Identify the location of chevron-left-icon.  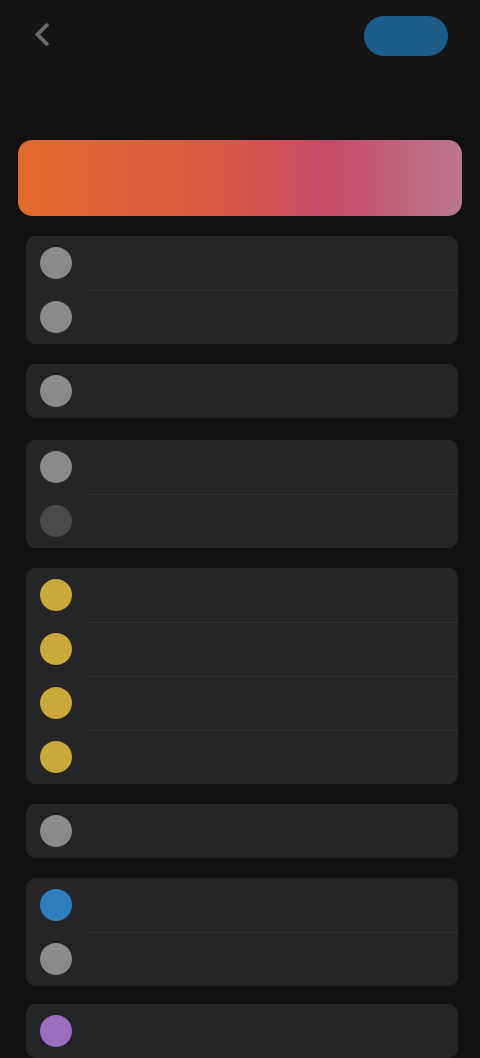
(46, 34).